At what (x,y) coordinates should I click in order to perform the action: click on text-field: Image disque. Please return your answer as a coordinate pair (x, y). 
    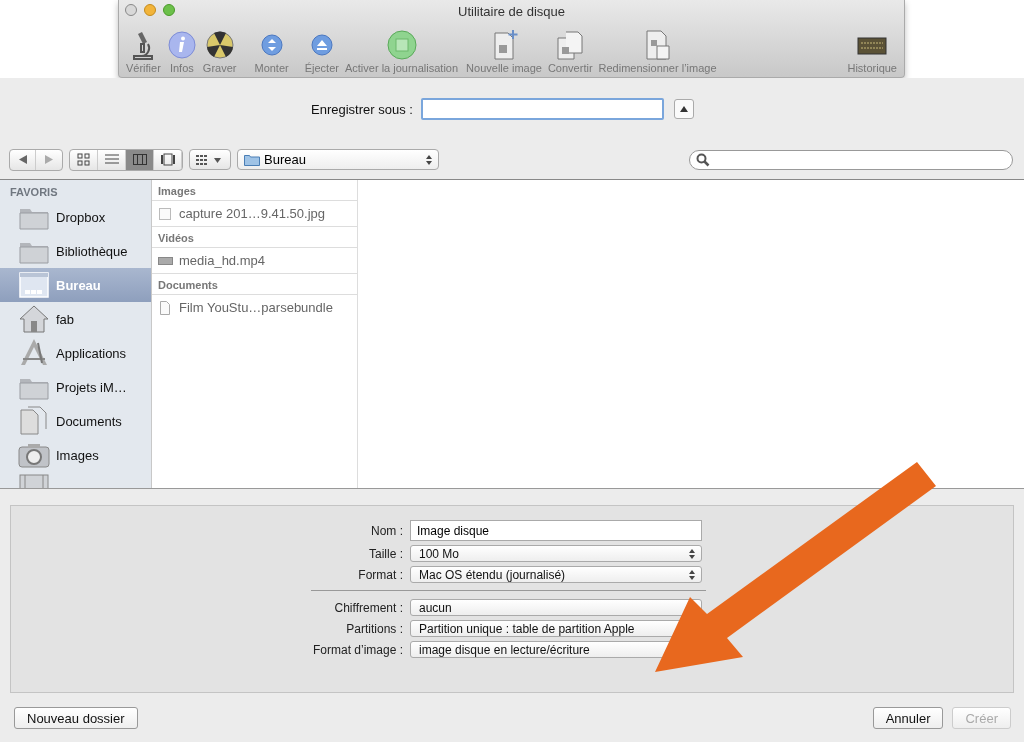
    Looking at the image, I should click on (556, 530).